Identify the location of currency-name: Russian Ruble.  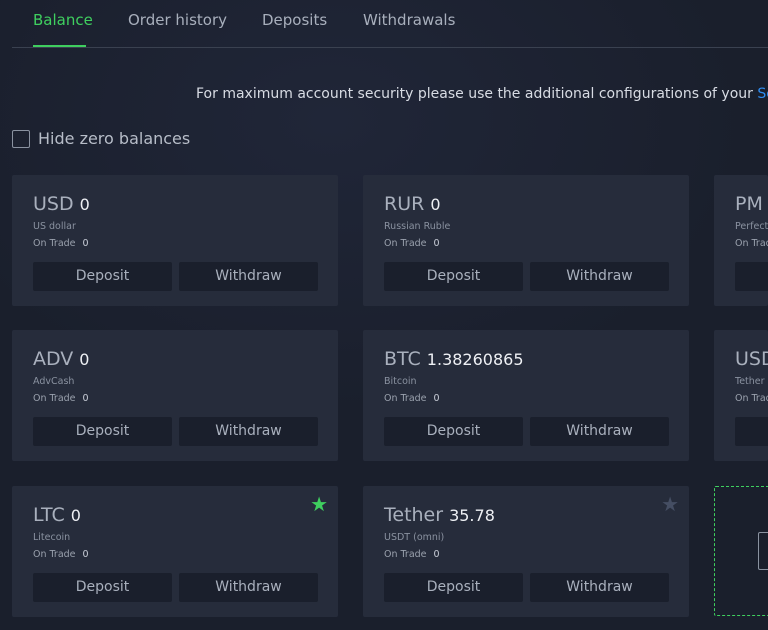
(417, 226).